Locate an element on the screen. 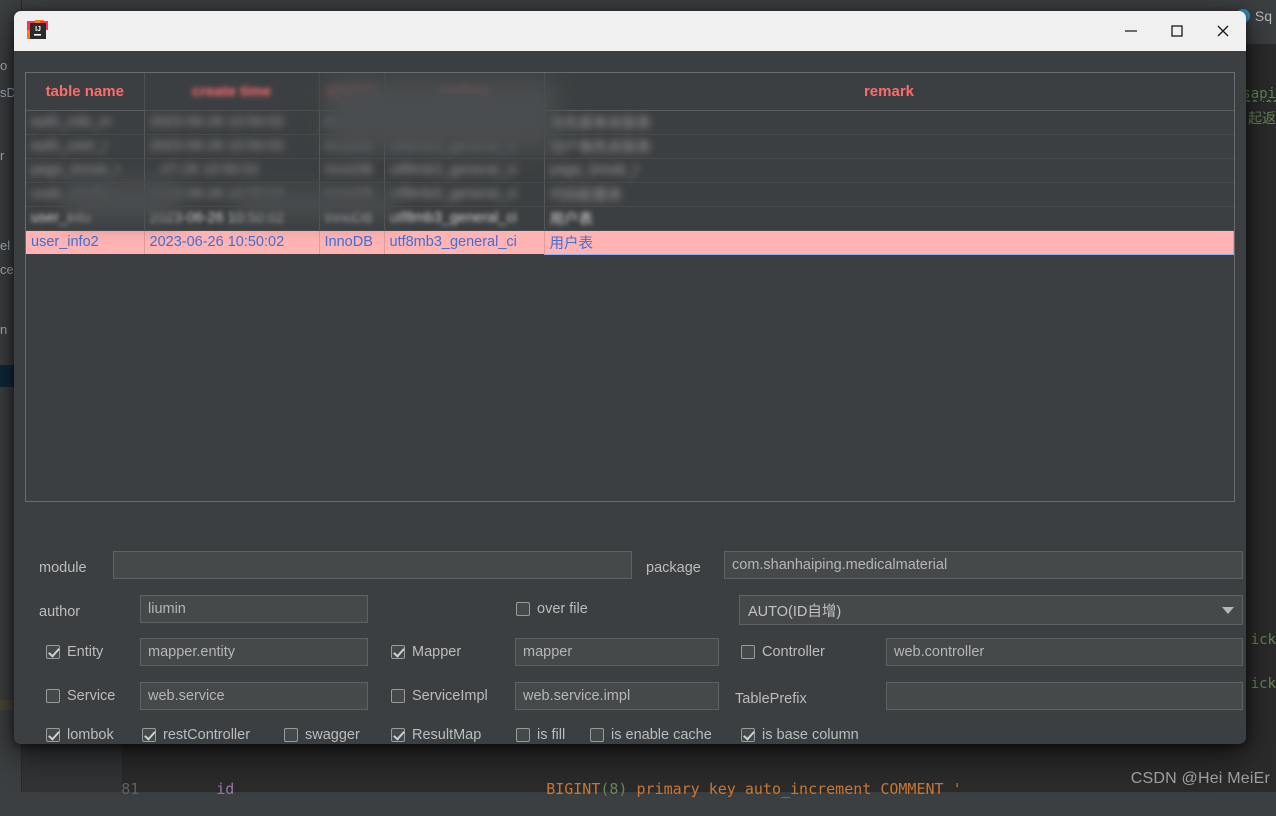 The width and height of the screenshot is (1276, 816). isbasecolumn-label: is base column is located at coordinates (810, 735).